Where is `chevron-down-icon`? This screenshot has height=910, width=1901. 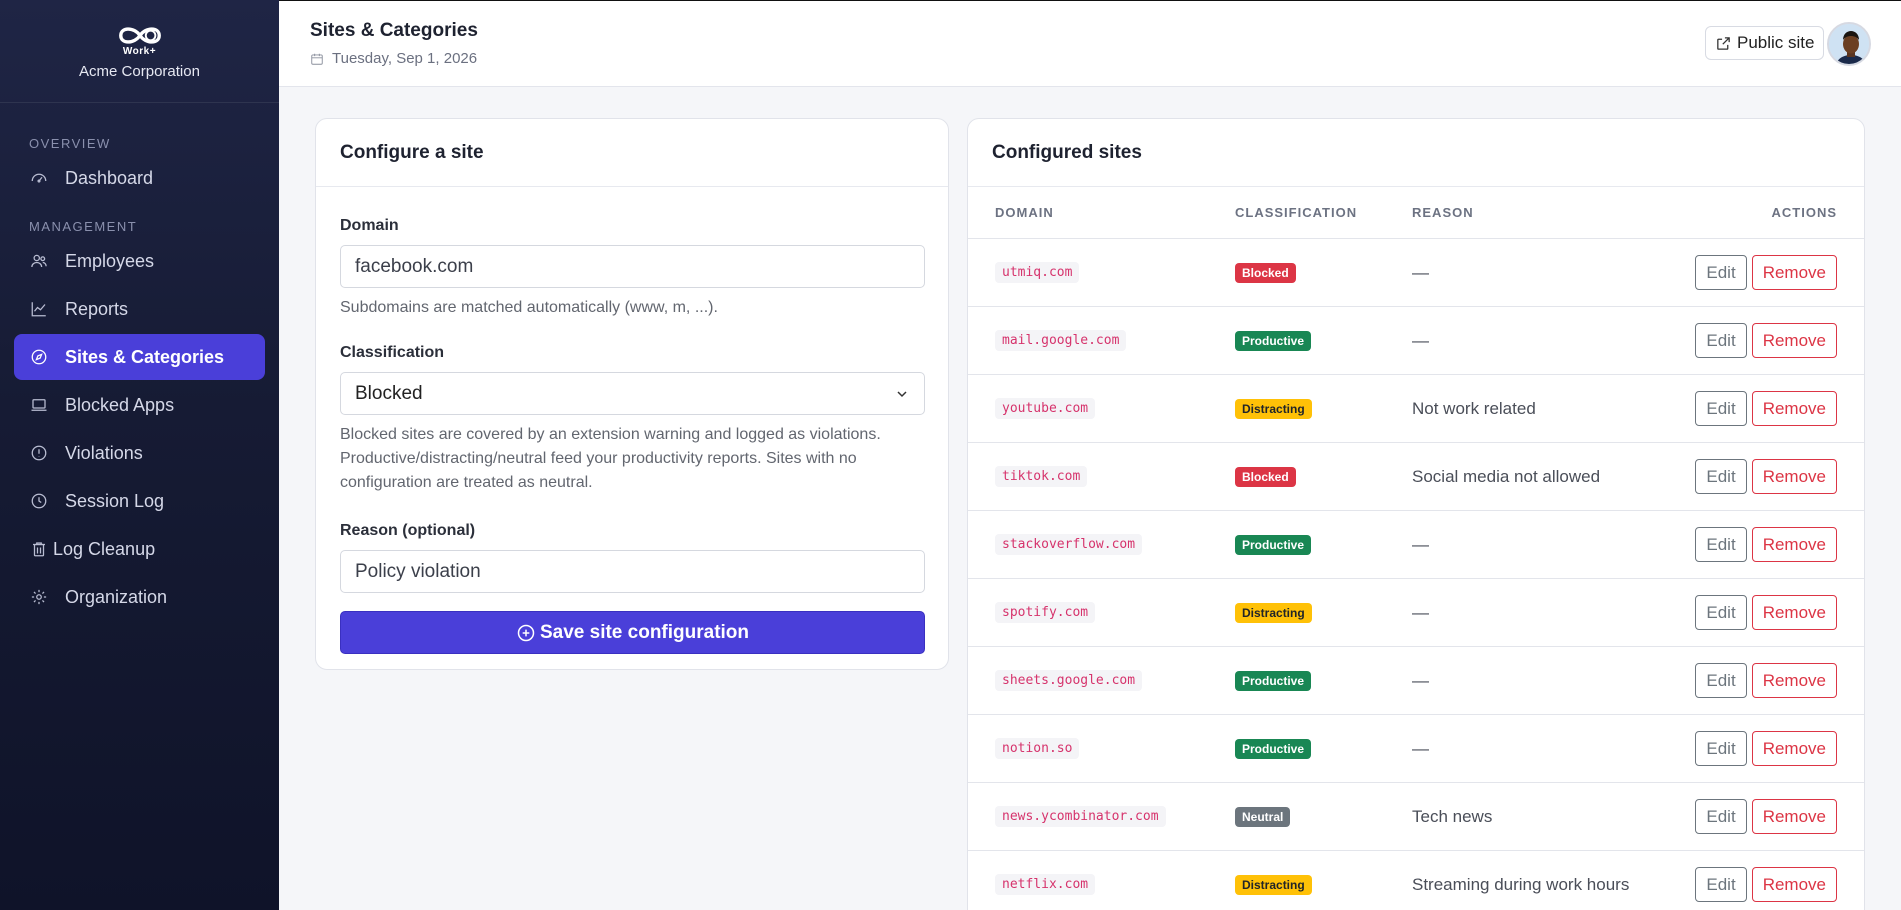 chevron-down-icon is located at coordinates (902, 393).